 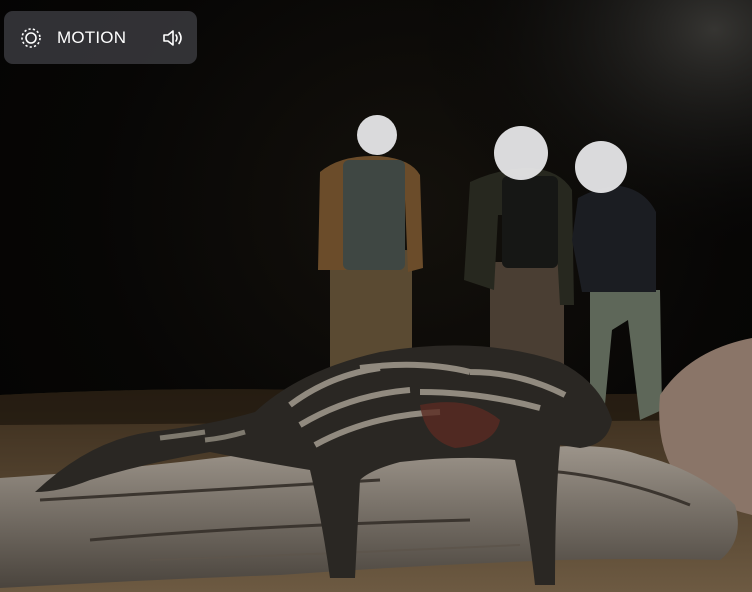 I want to click on motion-badge: MOTION, so click(x=100, y=37).